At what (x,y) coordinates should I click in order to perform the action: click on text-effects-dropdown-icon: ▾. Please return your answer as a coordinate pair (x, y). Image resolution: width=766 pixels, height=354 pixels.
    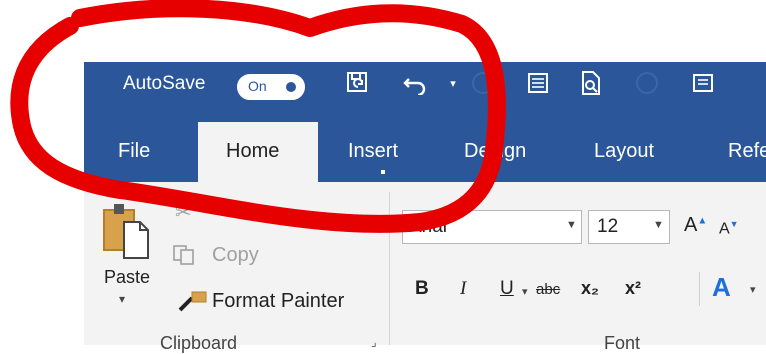
    Looking at the image, I should click on (753, 289).